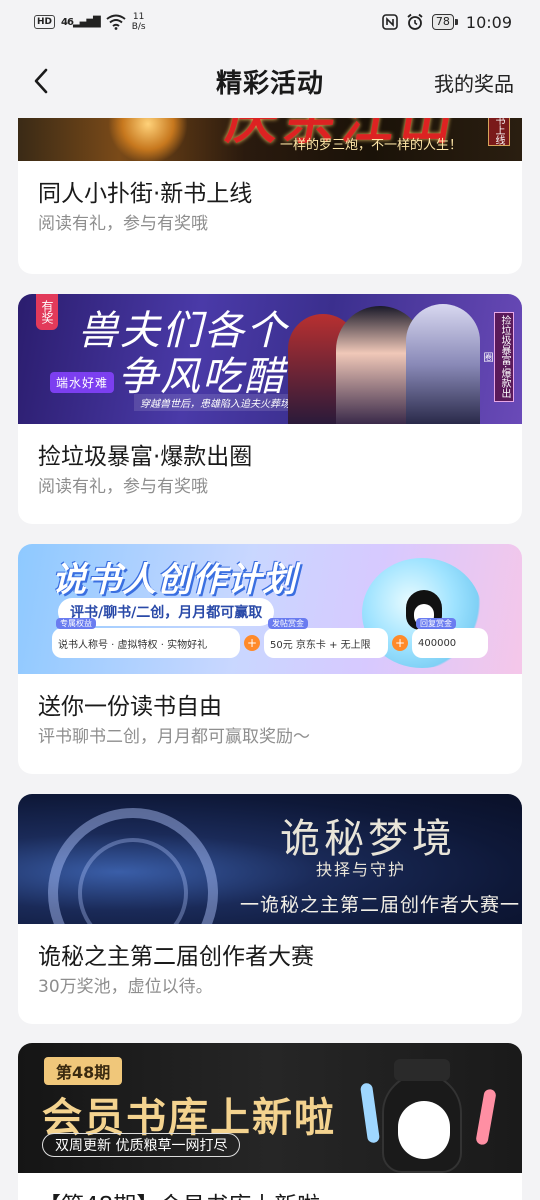 The image size is (540, 1200). What do you see at coordinates (116, 22) in the screenshot?
I see `wifi-icon` at bounding box center [116, 22].